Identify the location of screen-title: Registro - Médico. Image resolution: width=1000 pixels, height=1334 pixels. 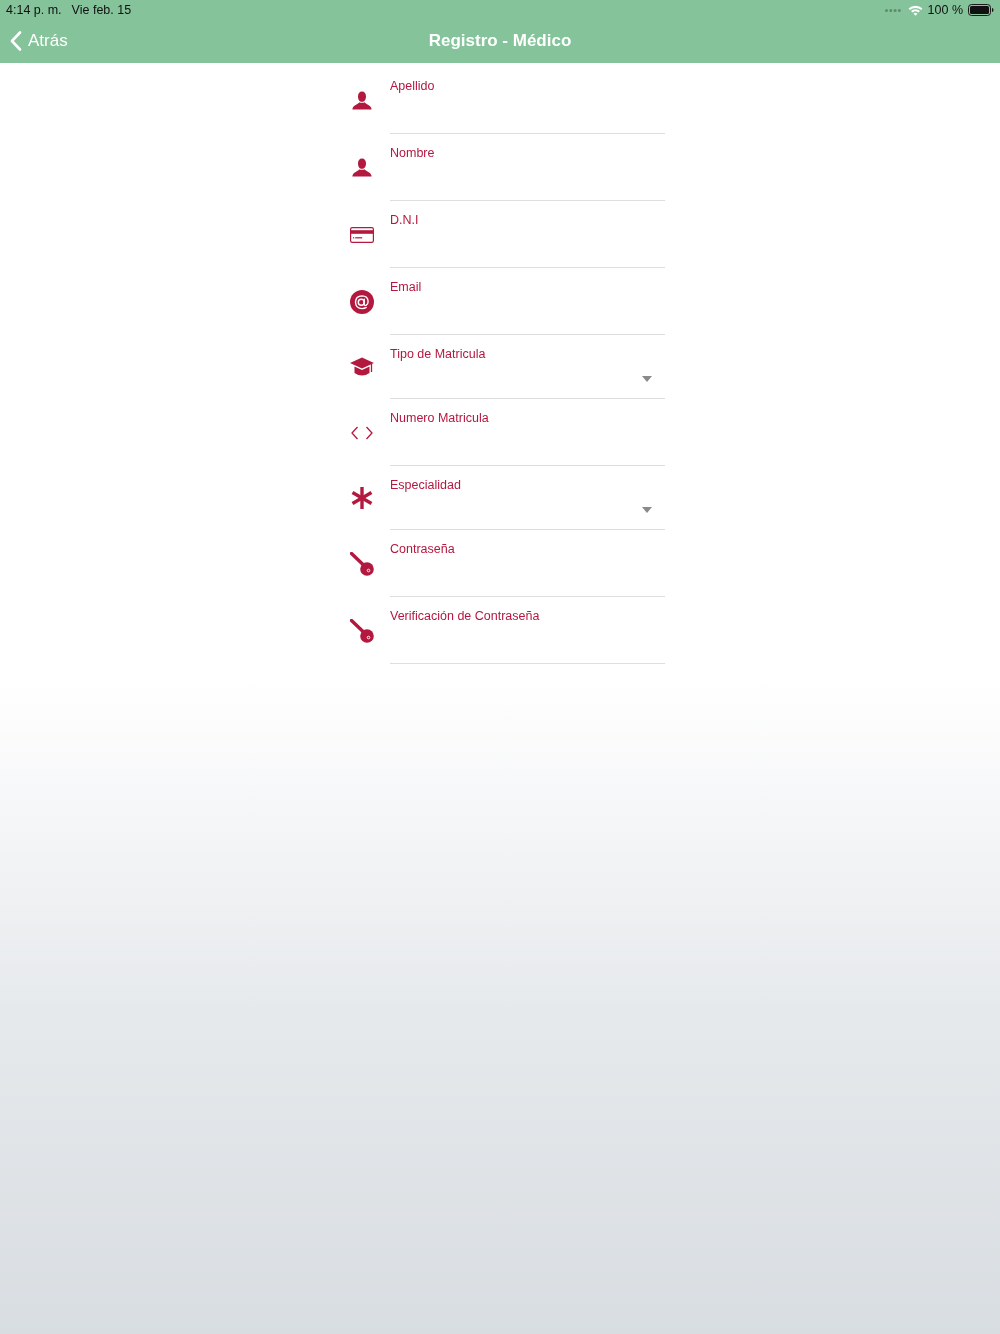
(500, 40).